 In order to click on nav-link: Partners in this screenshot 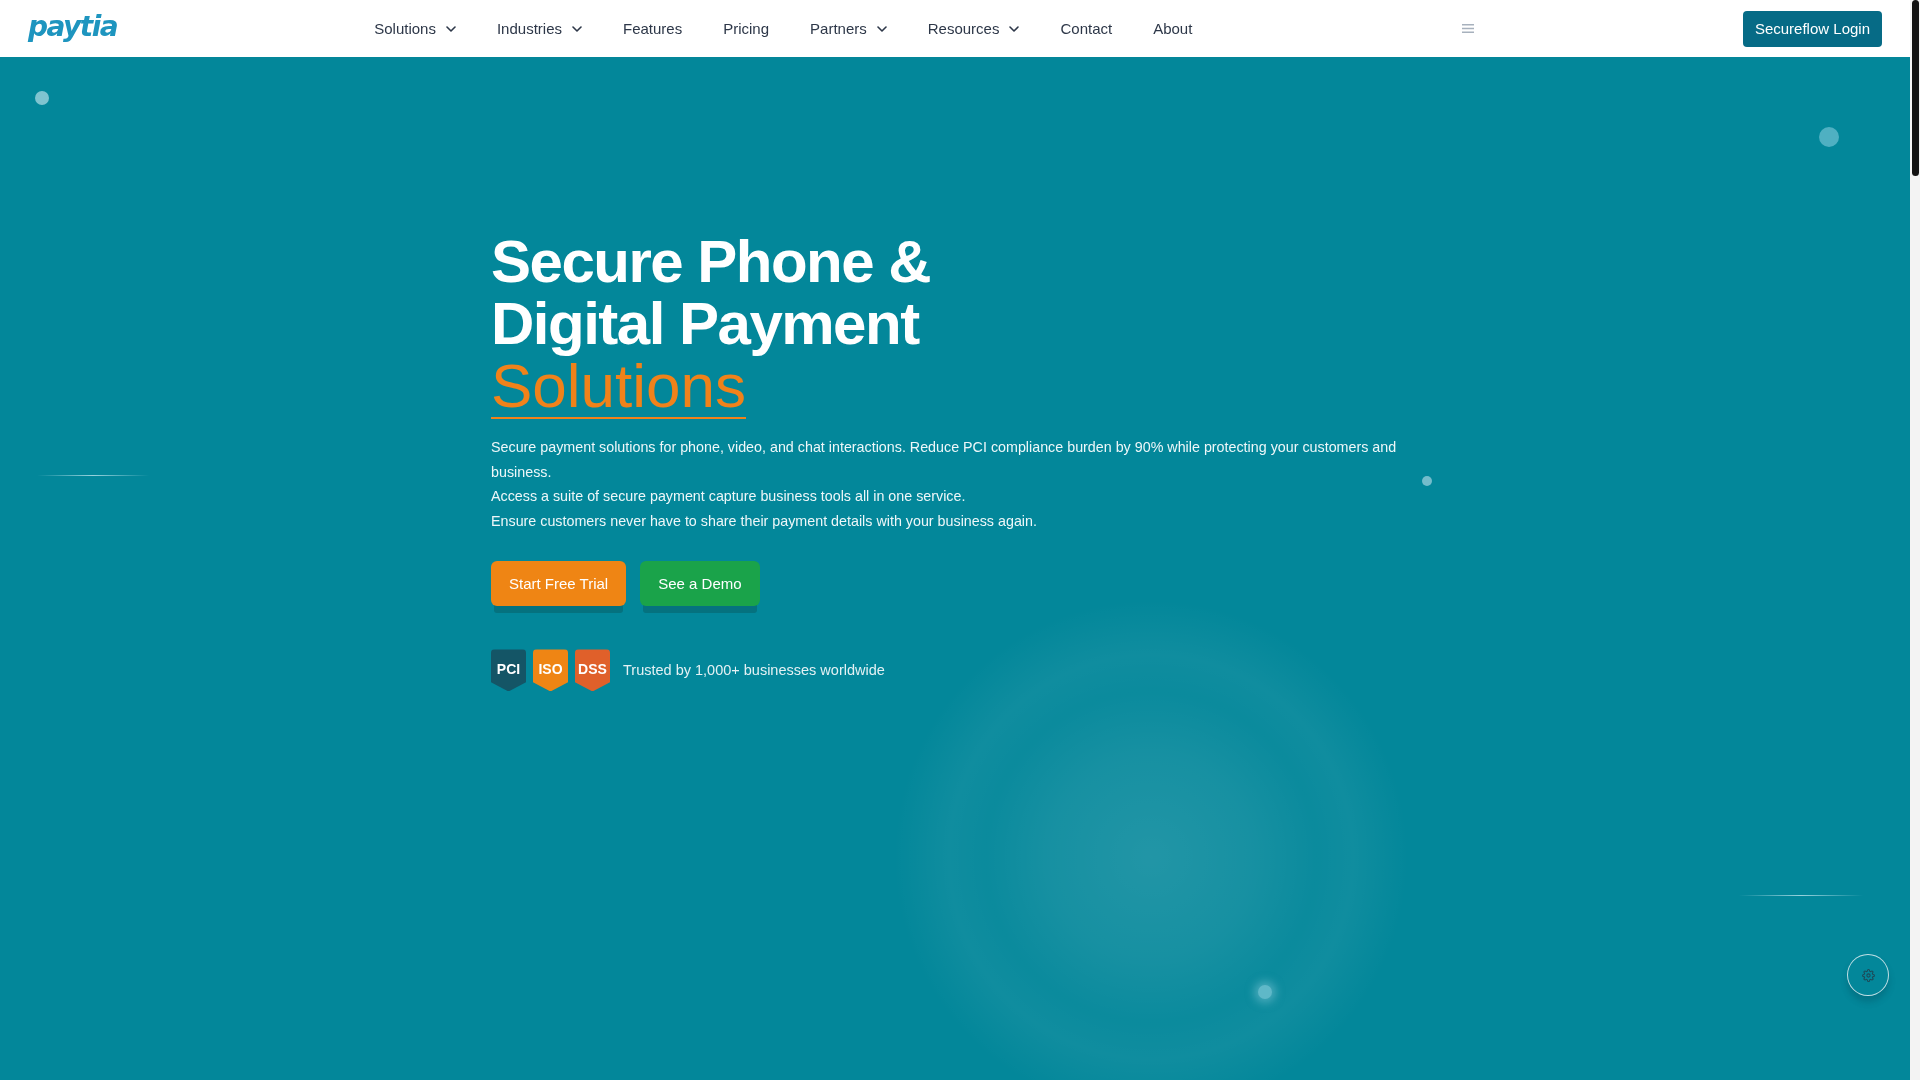, I will do `click(848, 28)`.